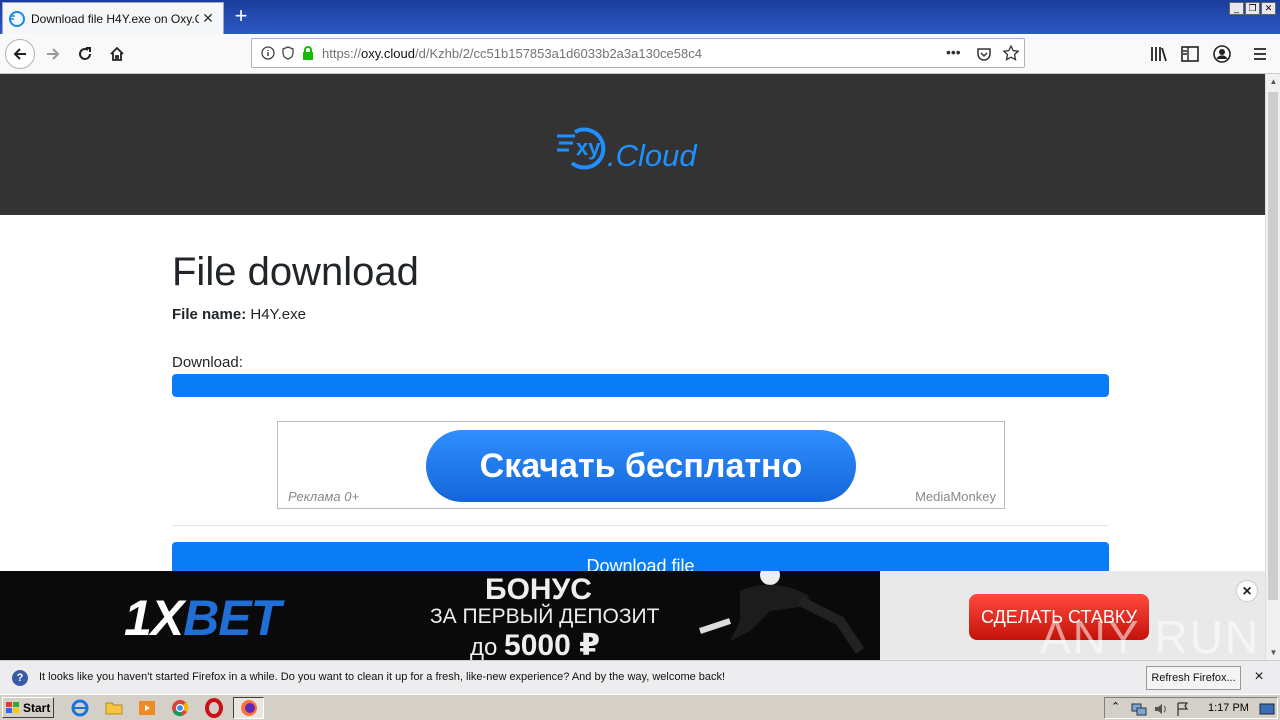  Describe the element at coordinates (640, 525) in the screenshot. I see `divider` at that location.